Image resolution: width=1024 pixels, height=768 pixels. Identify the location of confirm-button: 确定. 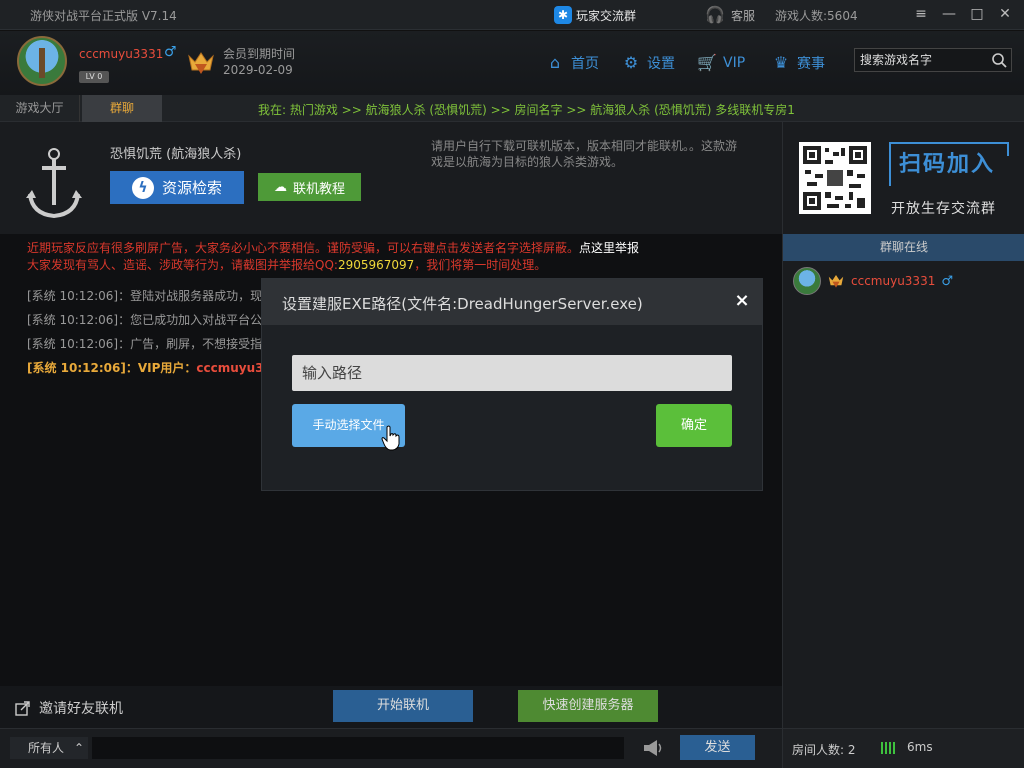
(694, 425).